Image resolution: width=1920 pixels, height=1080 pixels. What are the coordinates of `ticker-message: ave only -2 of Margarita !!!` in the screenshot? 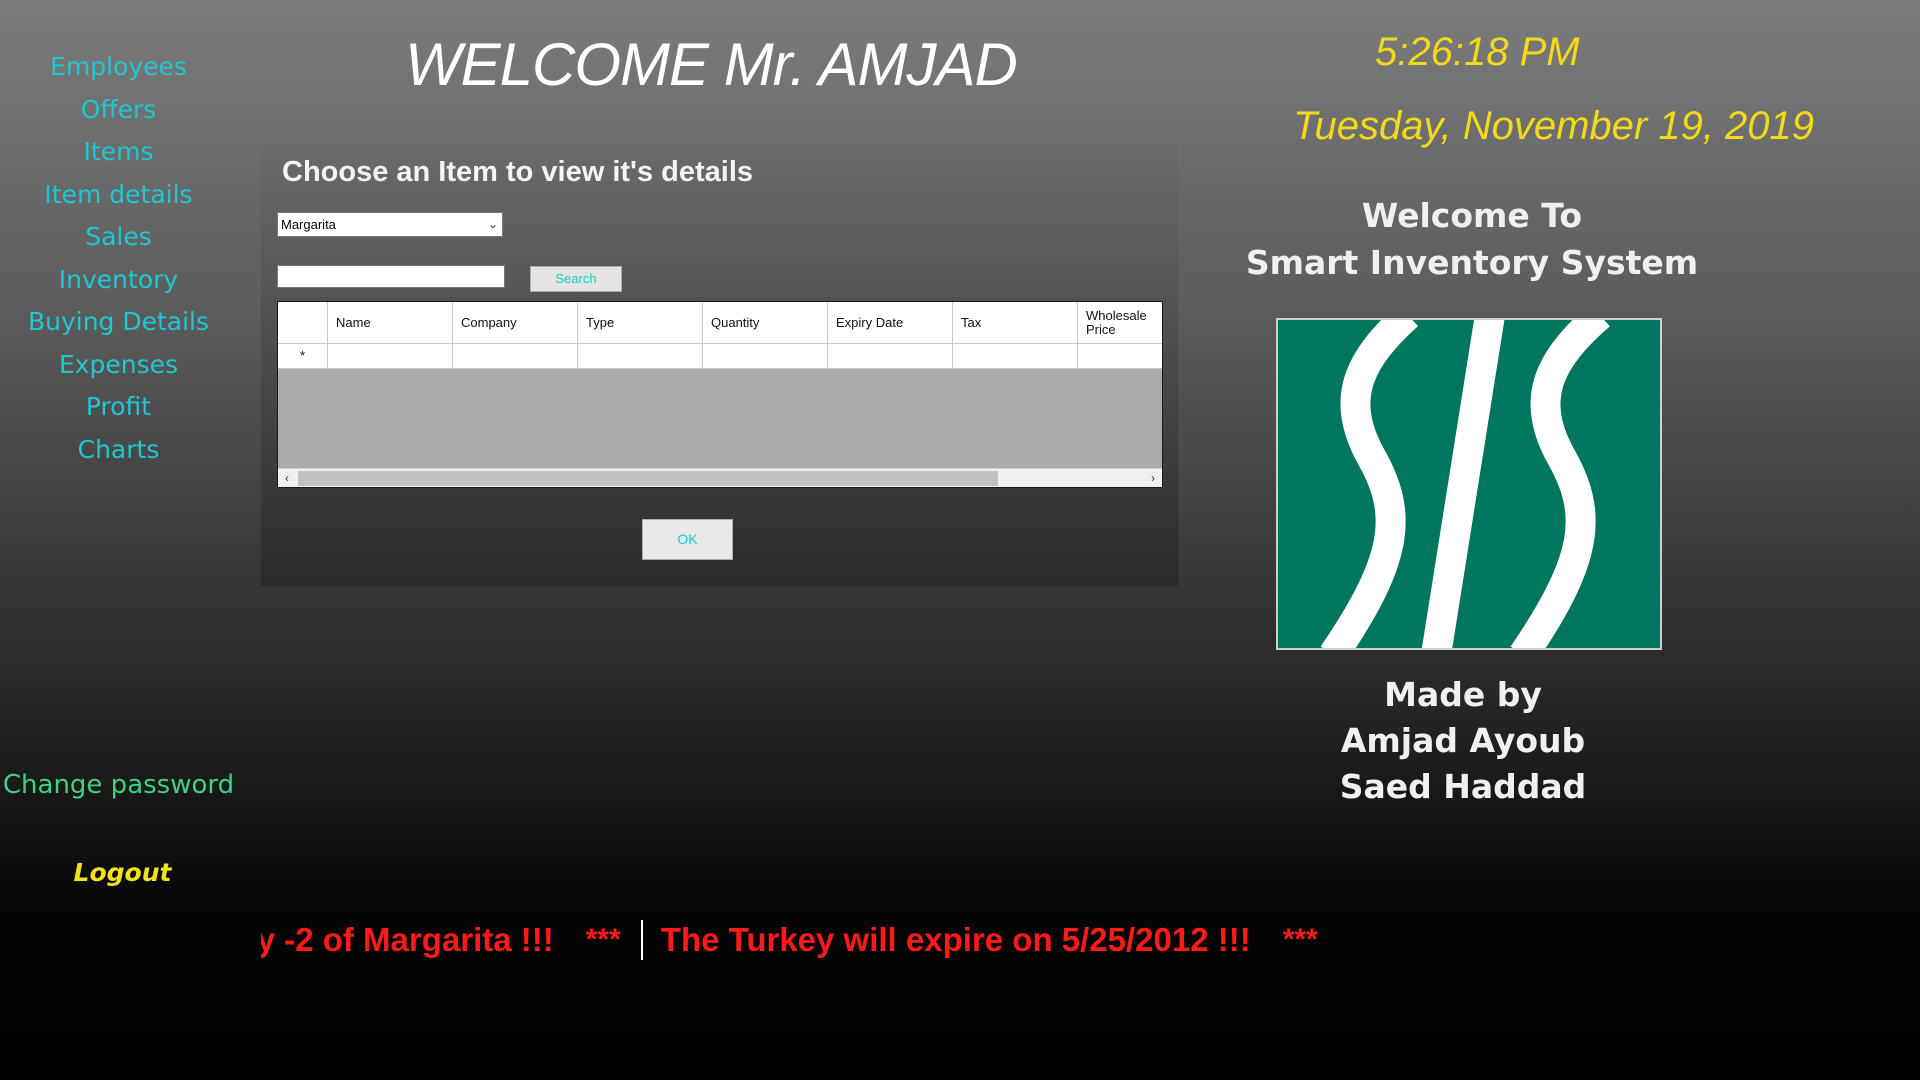 It's located at (407, 939).